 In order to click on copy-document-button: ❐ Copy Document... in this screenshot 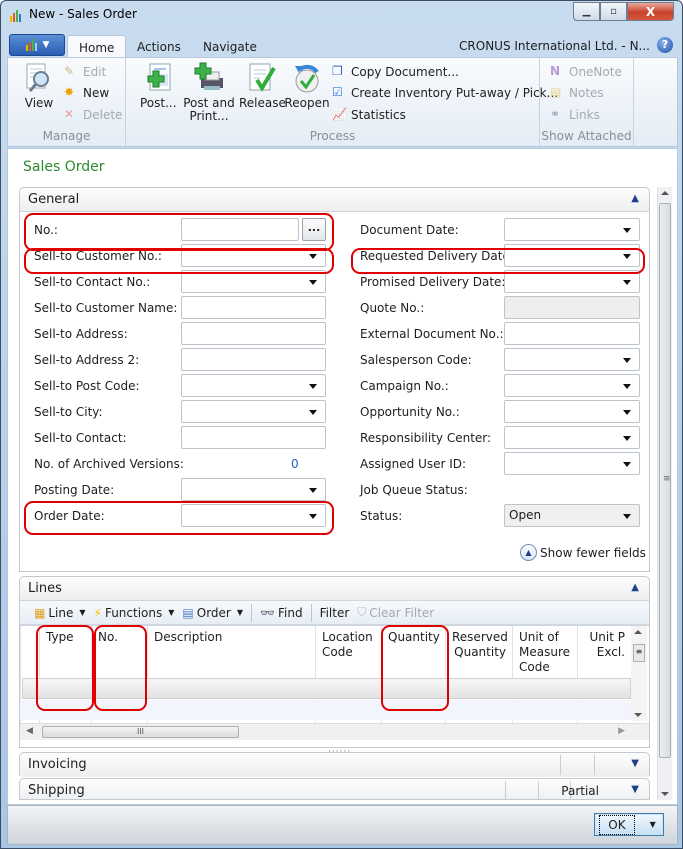, I will do `click(395, 72)`.